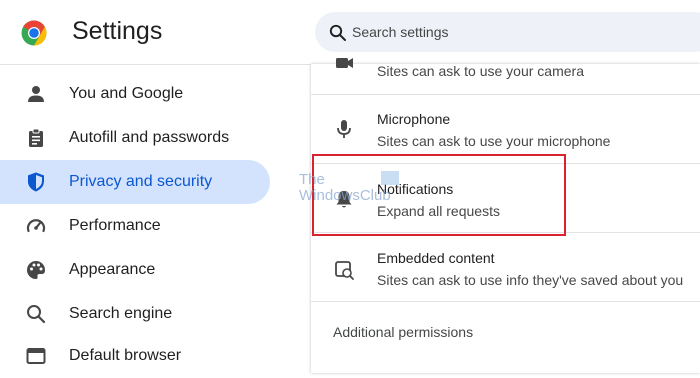 This screenshot has width=700, height=378. I want to click on sidebar-item-label: Appearance, so click(112, 269).